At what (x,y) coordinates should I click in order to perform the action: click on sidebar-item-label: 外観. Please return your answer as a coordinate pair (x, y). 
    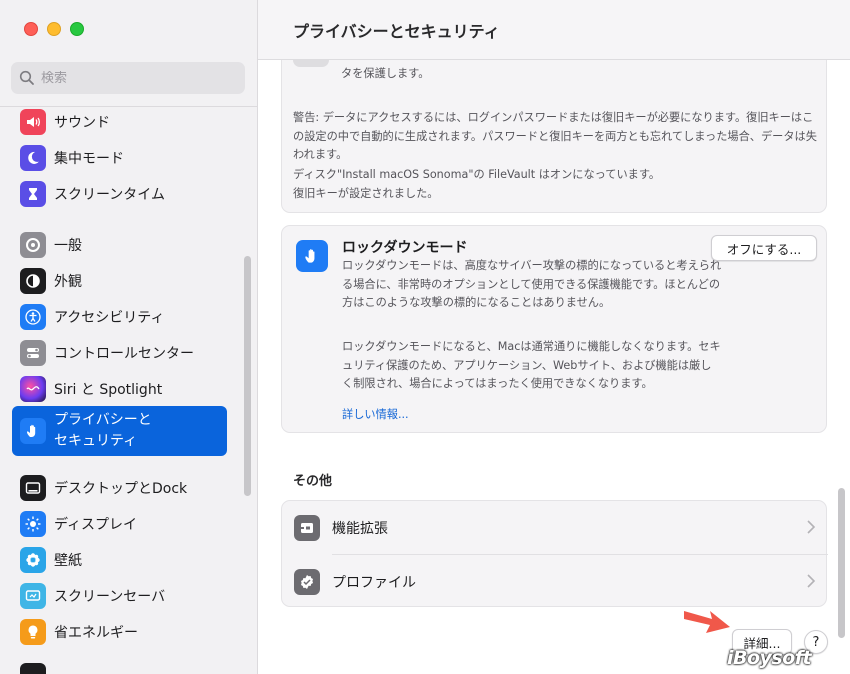
    Looking at the image, I should click on (68, 282).